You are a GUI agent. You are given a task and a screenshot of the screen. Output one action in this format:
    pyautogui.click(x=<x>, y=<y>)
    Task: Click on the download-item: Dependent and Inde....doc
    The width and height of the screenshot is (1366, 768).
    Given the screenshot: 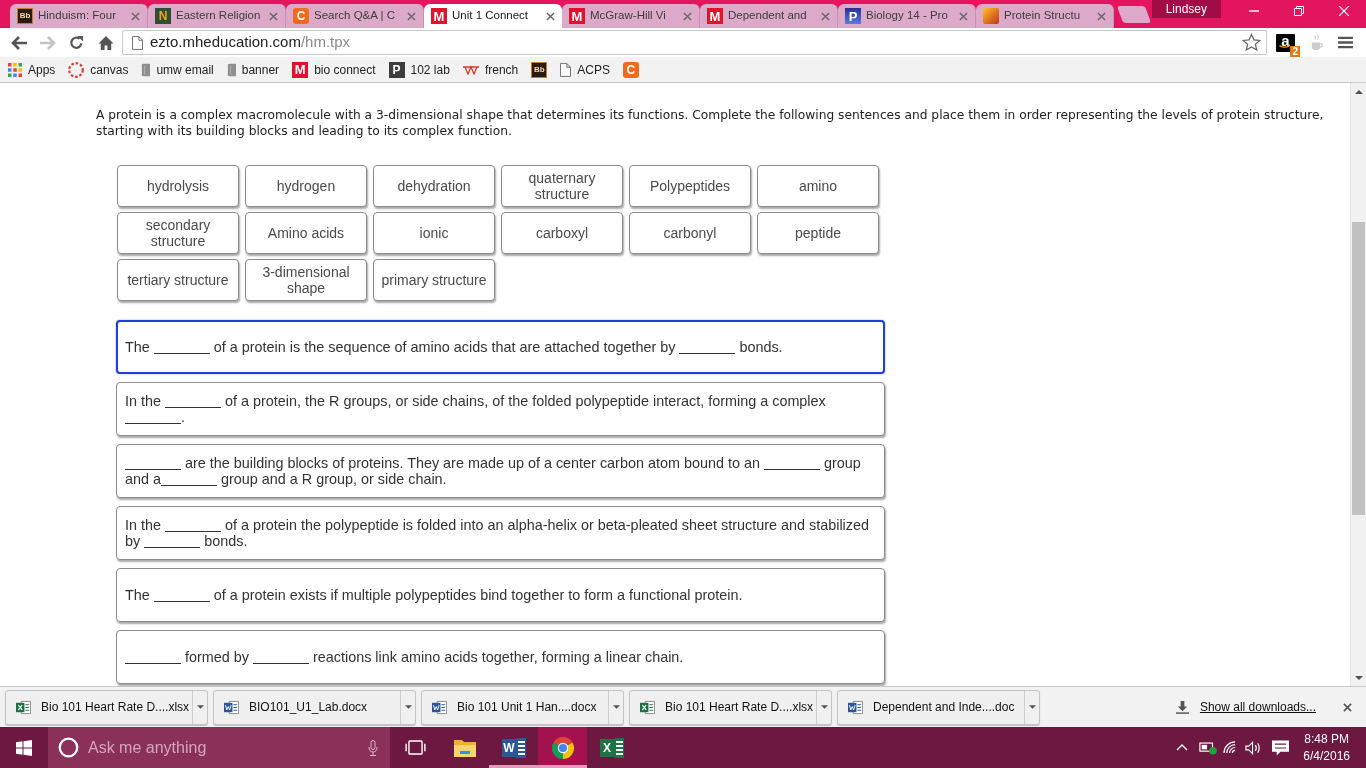 What is the action you would take?
    pyautogui.click(x=938, y=707)
    